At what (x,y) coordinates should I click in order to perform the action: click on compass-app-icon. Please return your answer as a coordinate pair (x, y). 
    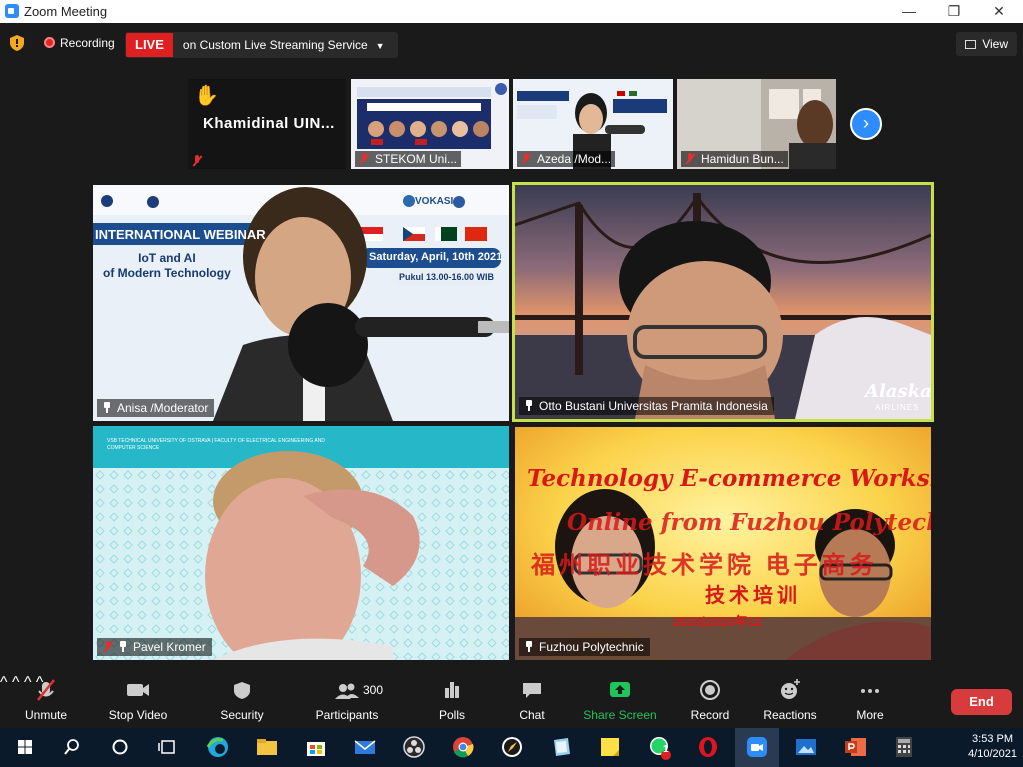
    Looking at the image, I should click on (512, 747).